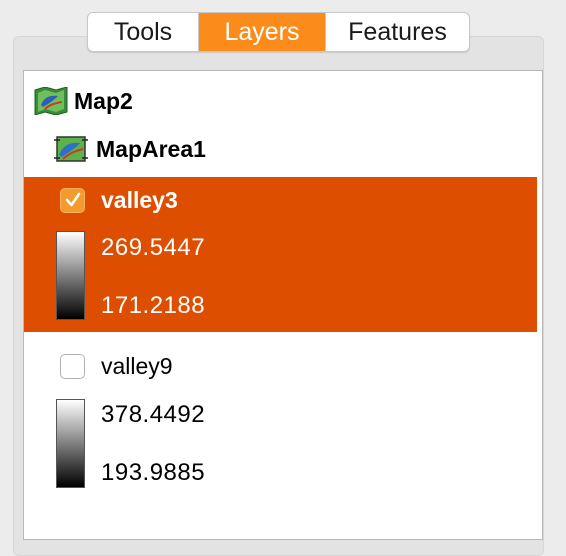 Image resolution: width=566 pixels, height=556 pixels. What do you see at coordinates (137, 365) in the screenshot?
I see `layer-label: valley9` at bounding box center [137, 365].